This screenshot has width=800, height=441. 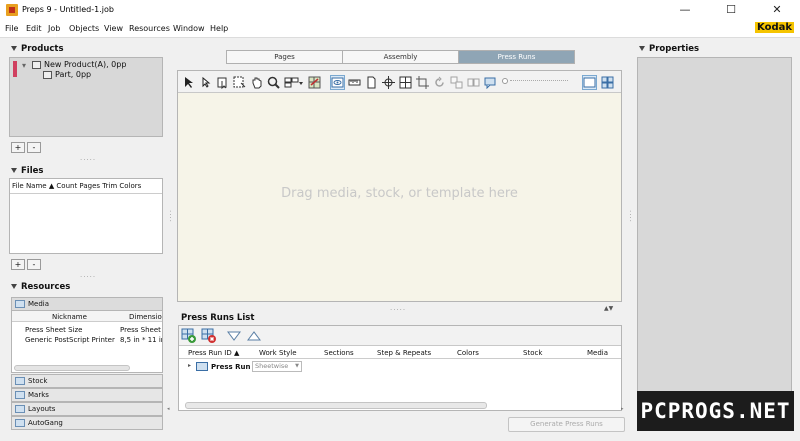 What do you see at coordinates (597, 353) in the screenshot?
I see `column-media: Media` at bounding box center [597, 353].